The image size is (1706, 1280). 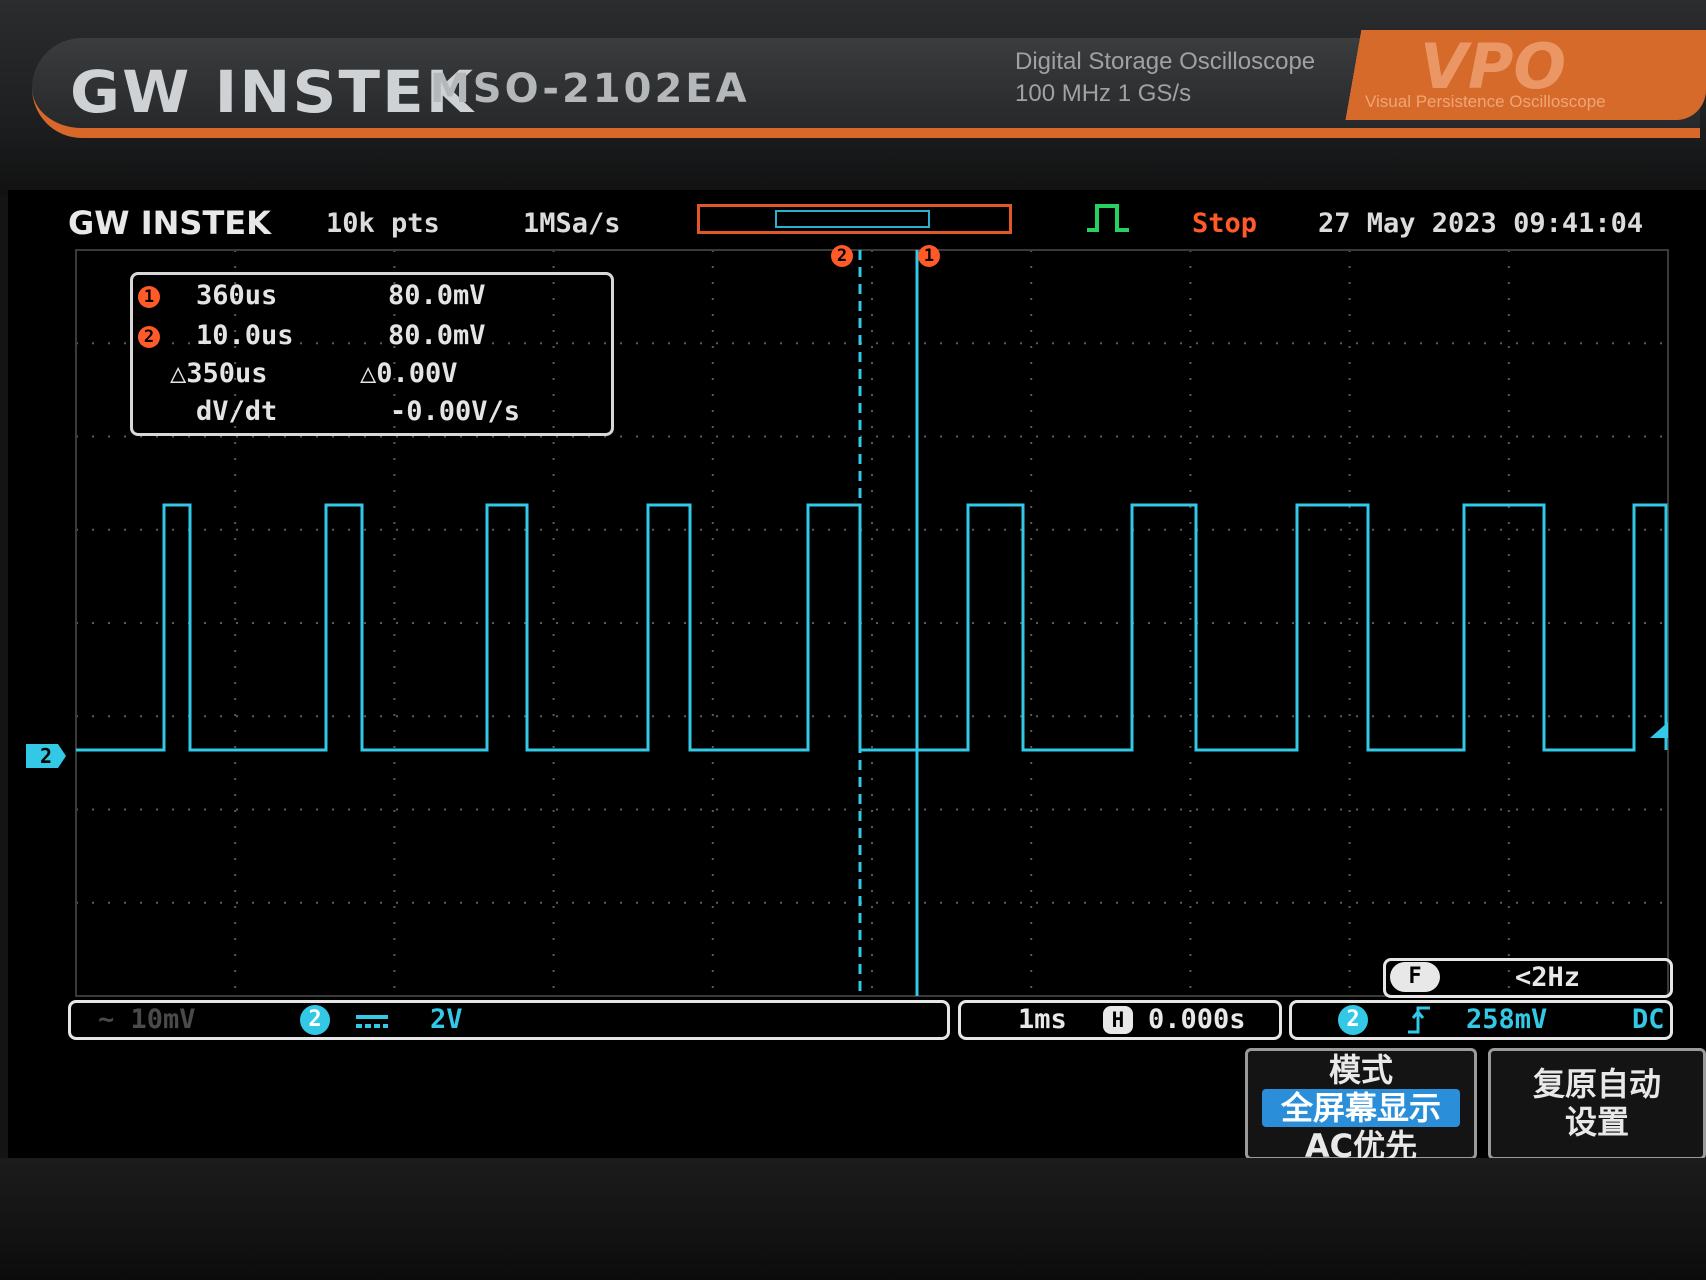 I want to click on ch2-ground-marker: 2, so click(x=46, y=756).